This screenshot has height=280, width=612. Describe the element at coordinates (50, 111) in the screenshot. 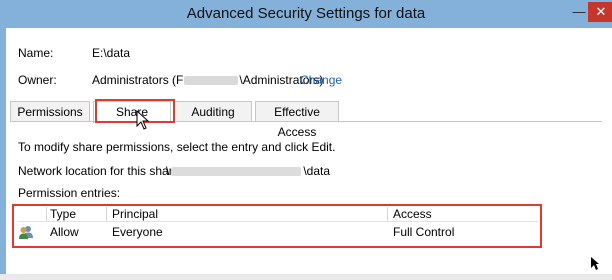

I see `tab-permissions: Permissions` at that location.